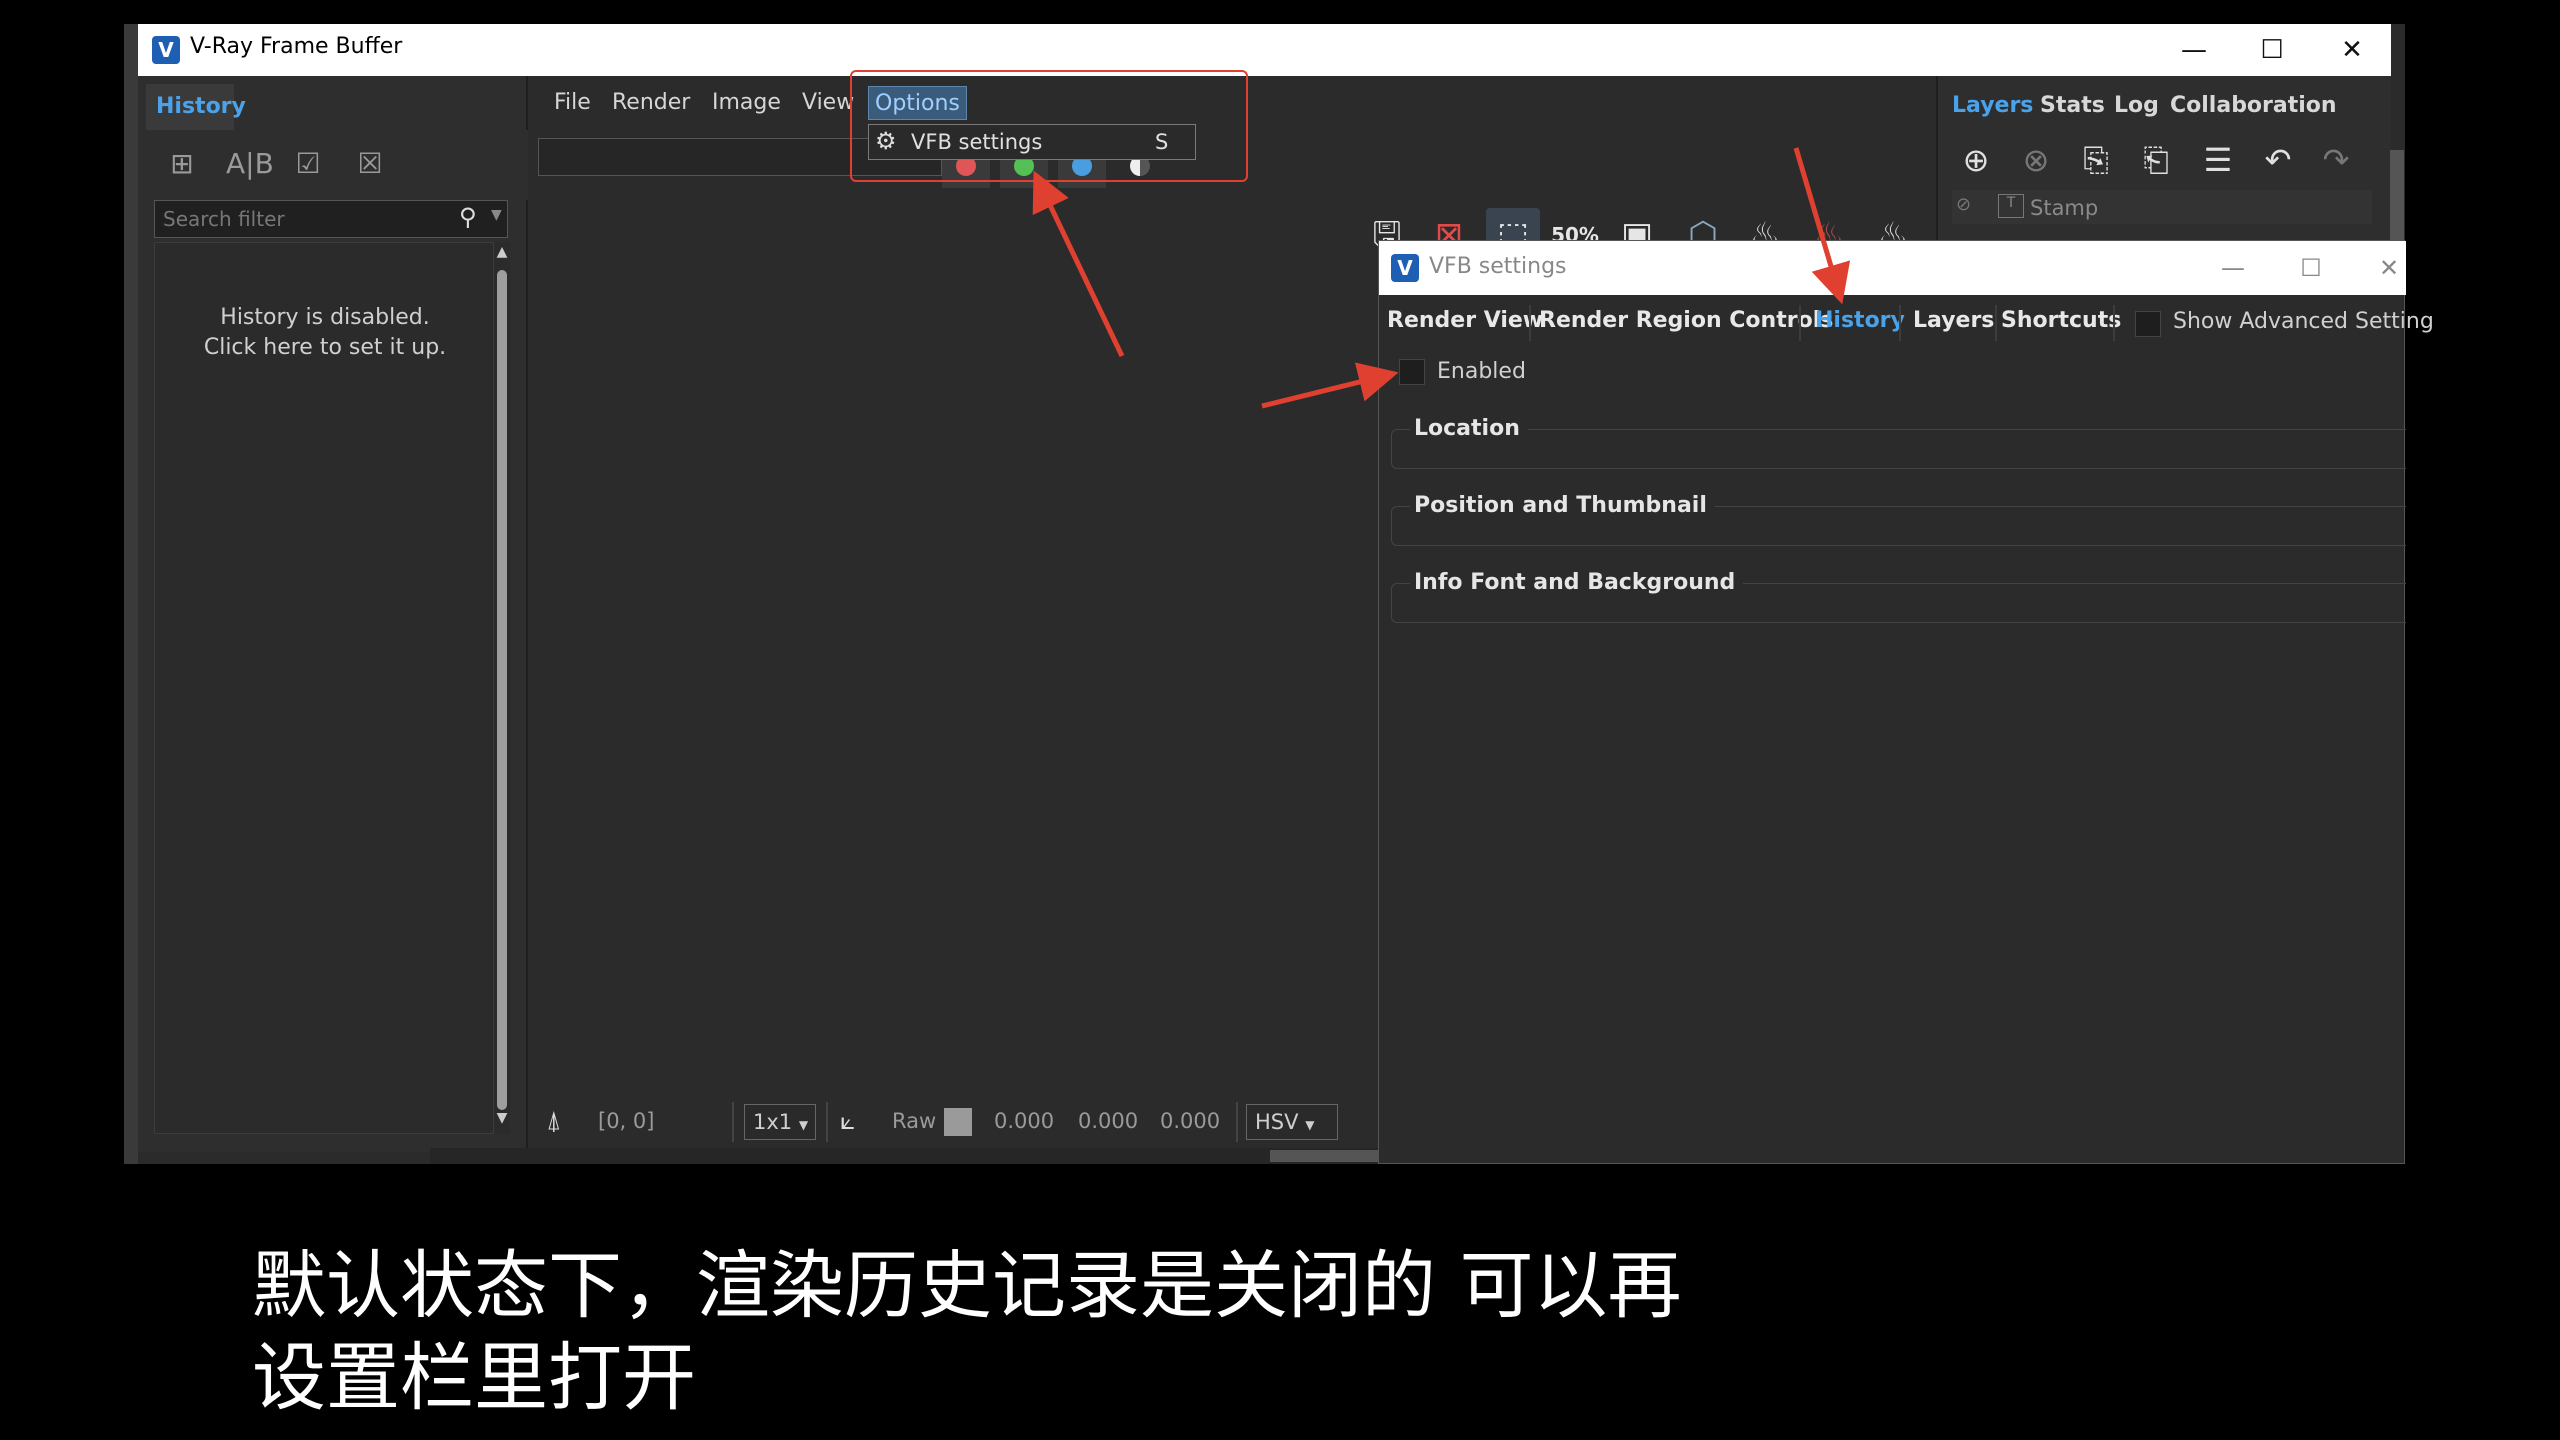 Image resolution: width=2560 pixels, height=1440 pixels. What do you see at coordinates (1992, 106) in the screenshot?
I see `tab-layers: Layers` at bounding box center [1992, 106].